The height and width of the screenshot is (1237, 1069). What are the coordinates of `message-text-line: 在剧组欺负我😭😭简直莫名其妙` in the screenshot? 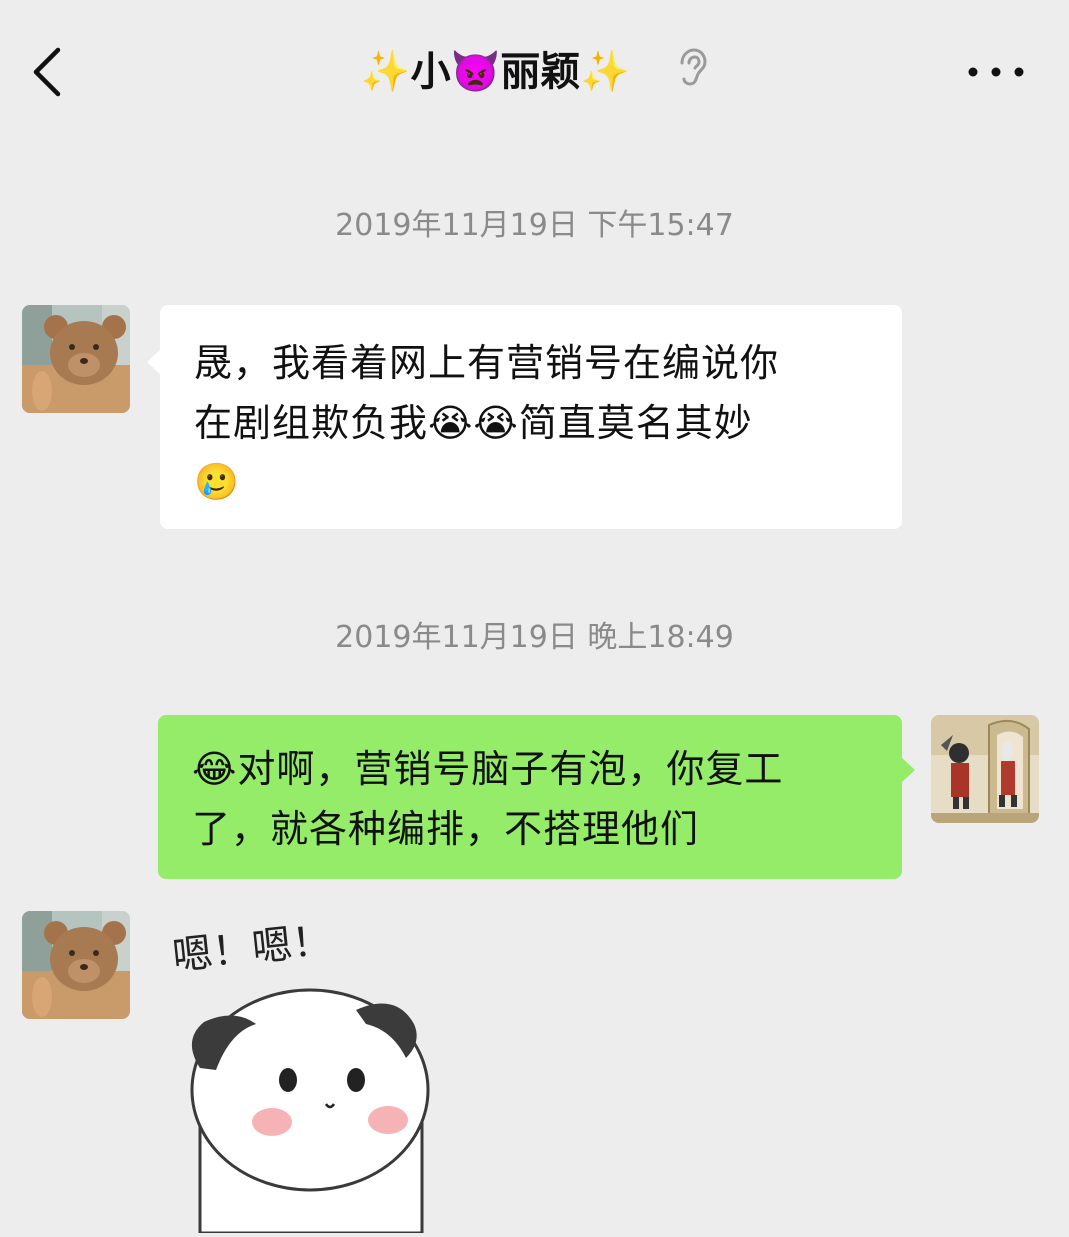 It's located at (473, 423).